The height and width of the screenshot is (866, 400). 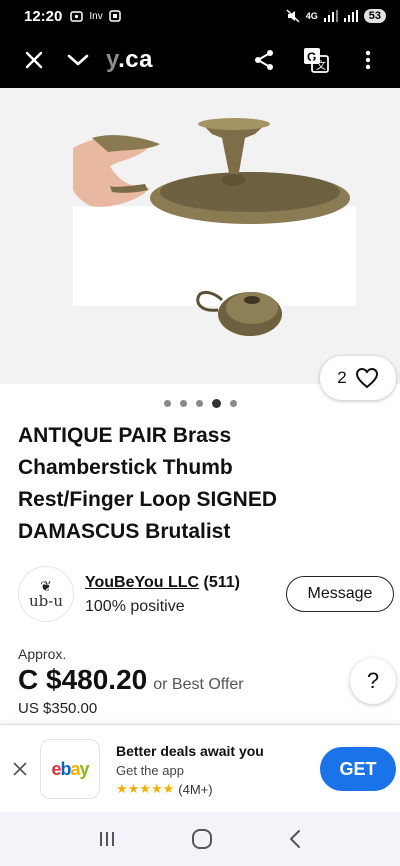 I want to click on image-pagination, so click(x=200, y=403).